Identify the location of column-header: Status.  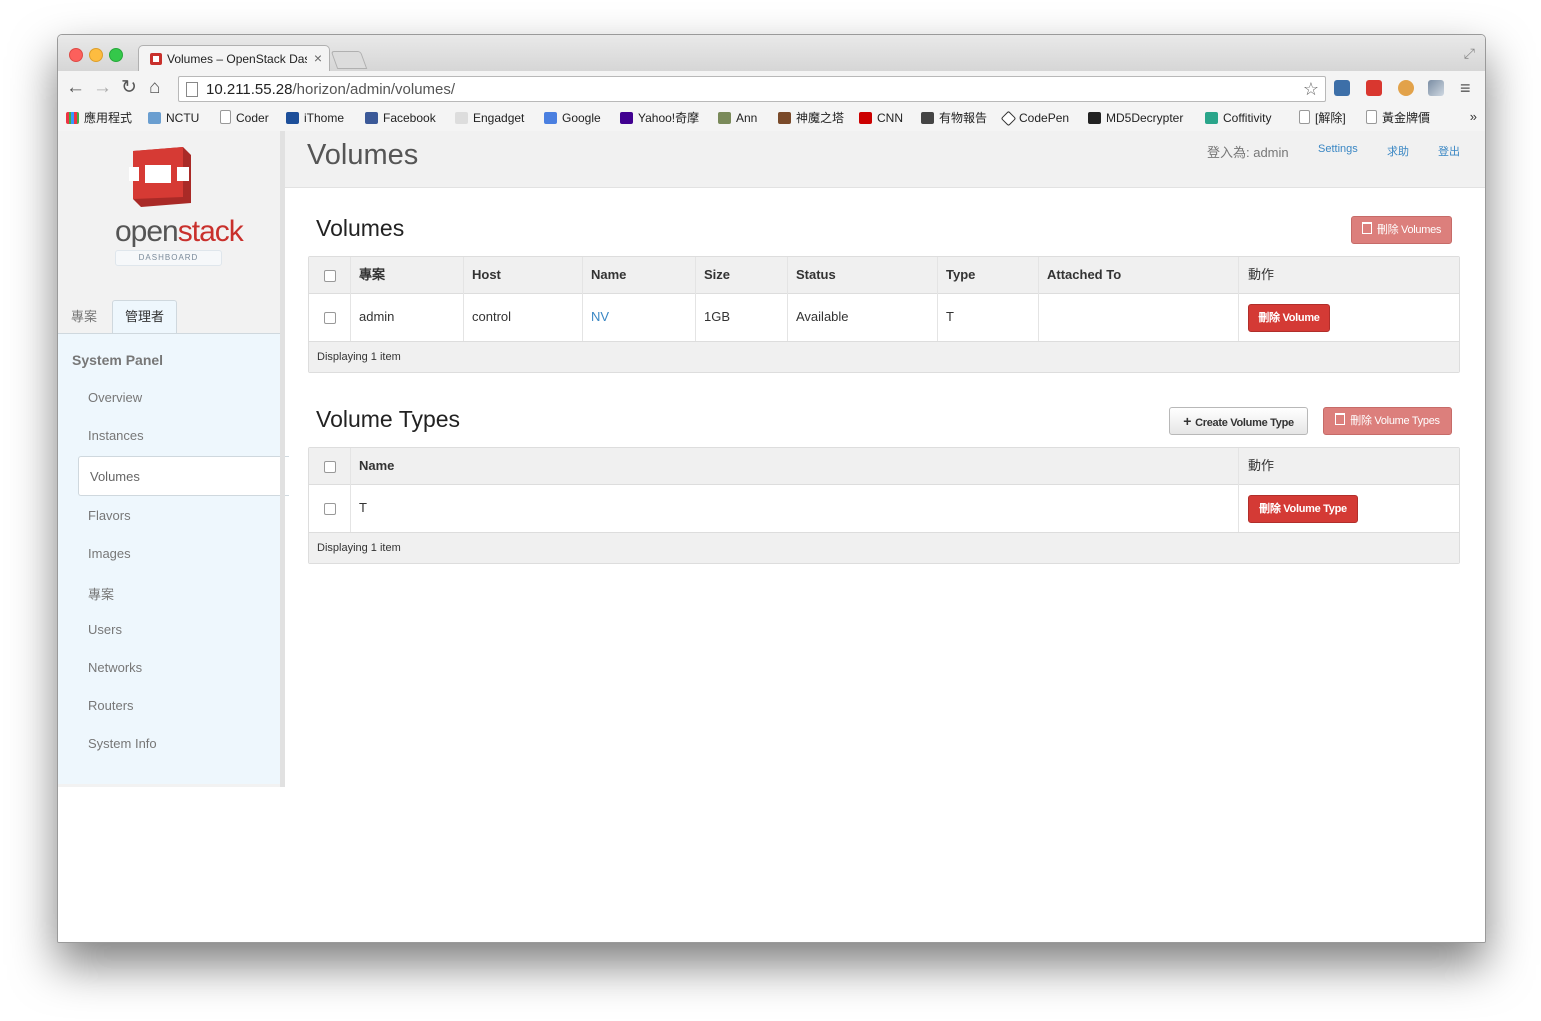
(816, 275).